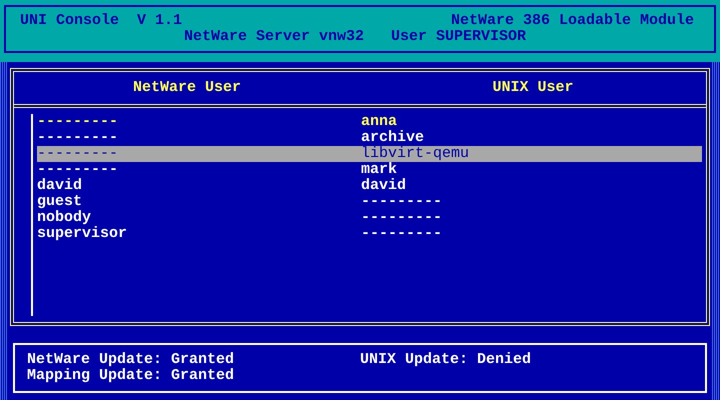 The image size is (720, 400). I want to click on unix-user: david, so click(383, 186).